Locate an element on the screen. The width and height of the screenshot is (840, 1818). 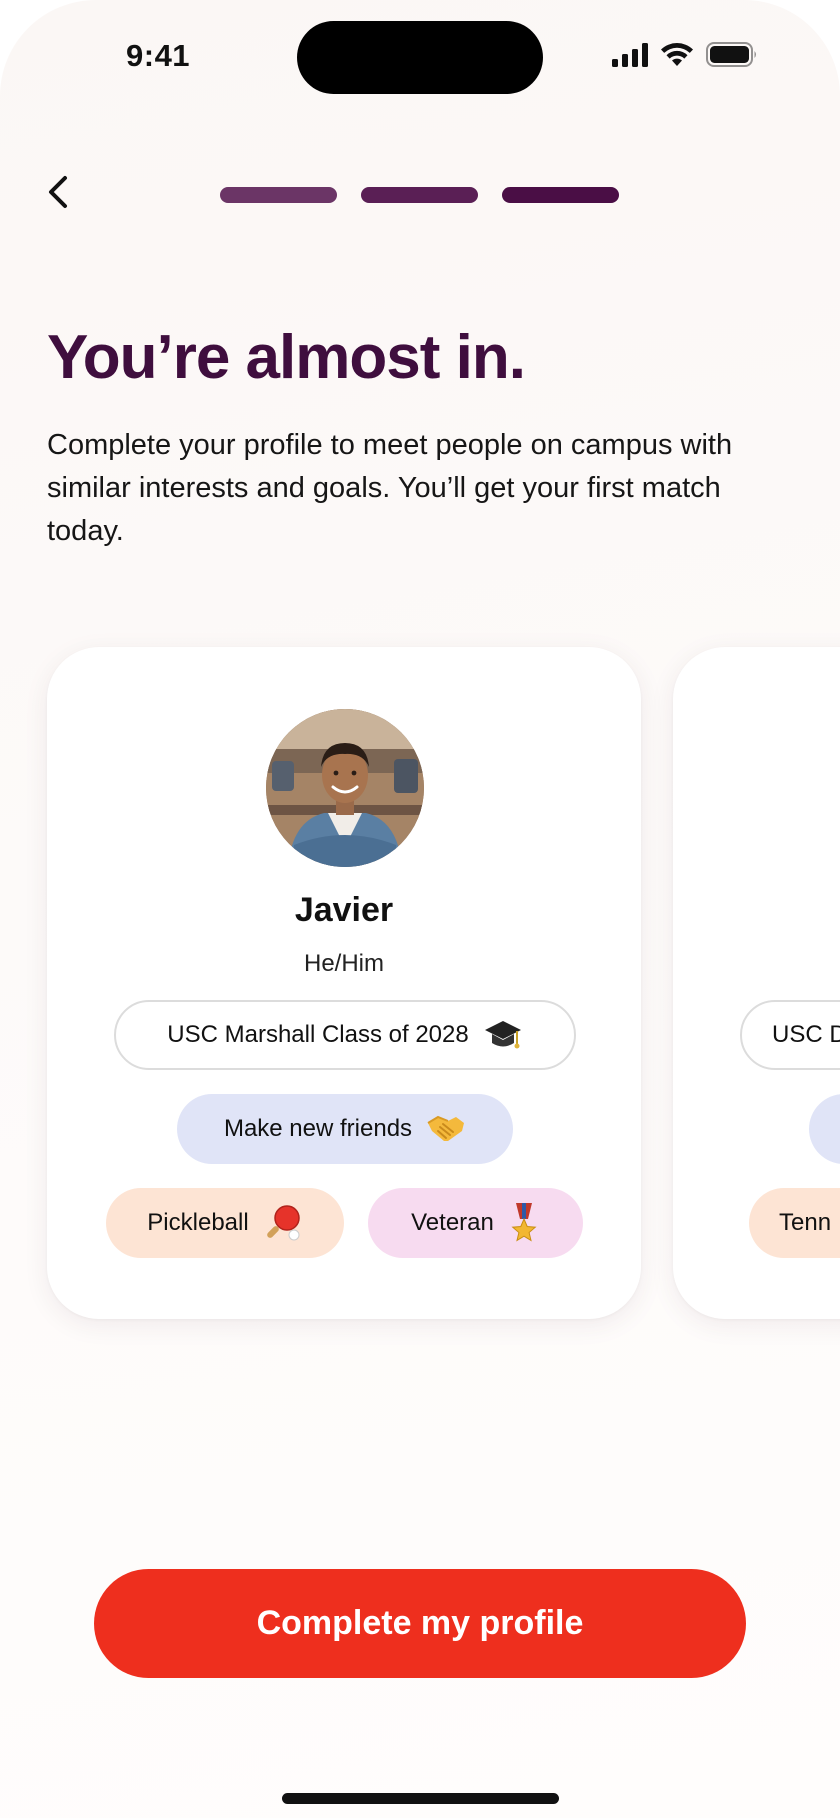
interest-chip-label: Pickleball is located at coordinates (198, 1222).